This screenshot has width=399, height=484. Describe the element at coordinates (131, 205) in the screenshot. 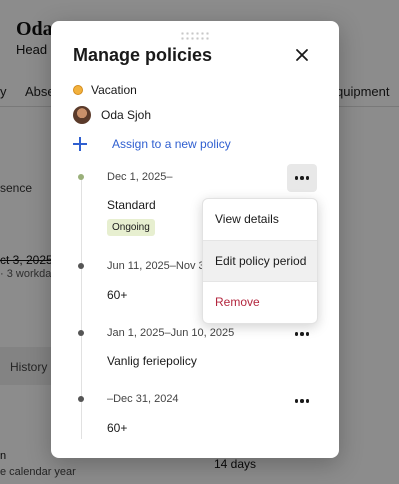

I see `period-policy-name: Standard` at that location.